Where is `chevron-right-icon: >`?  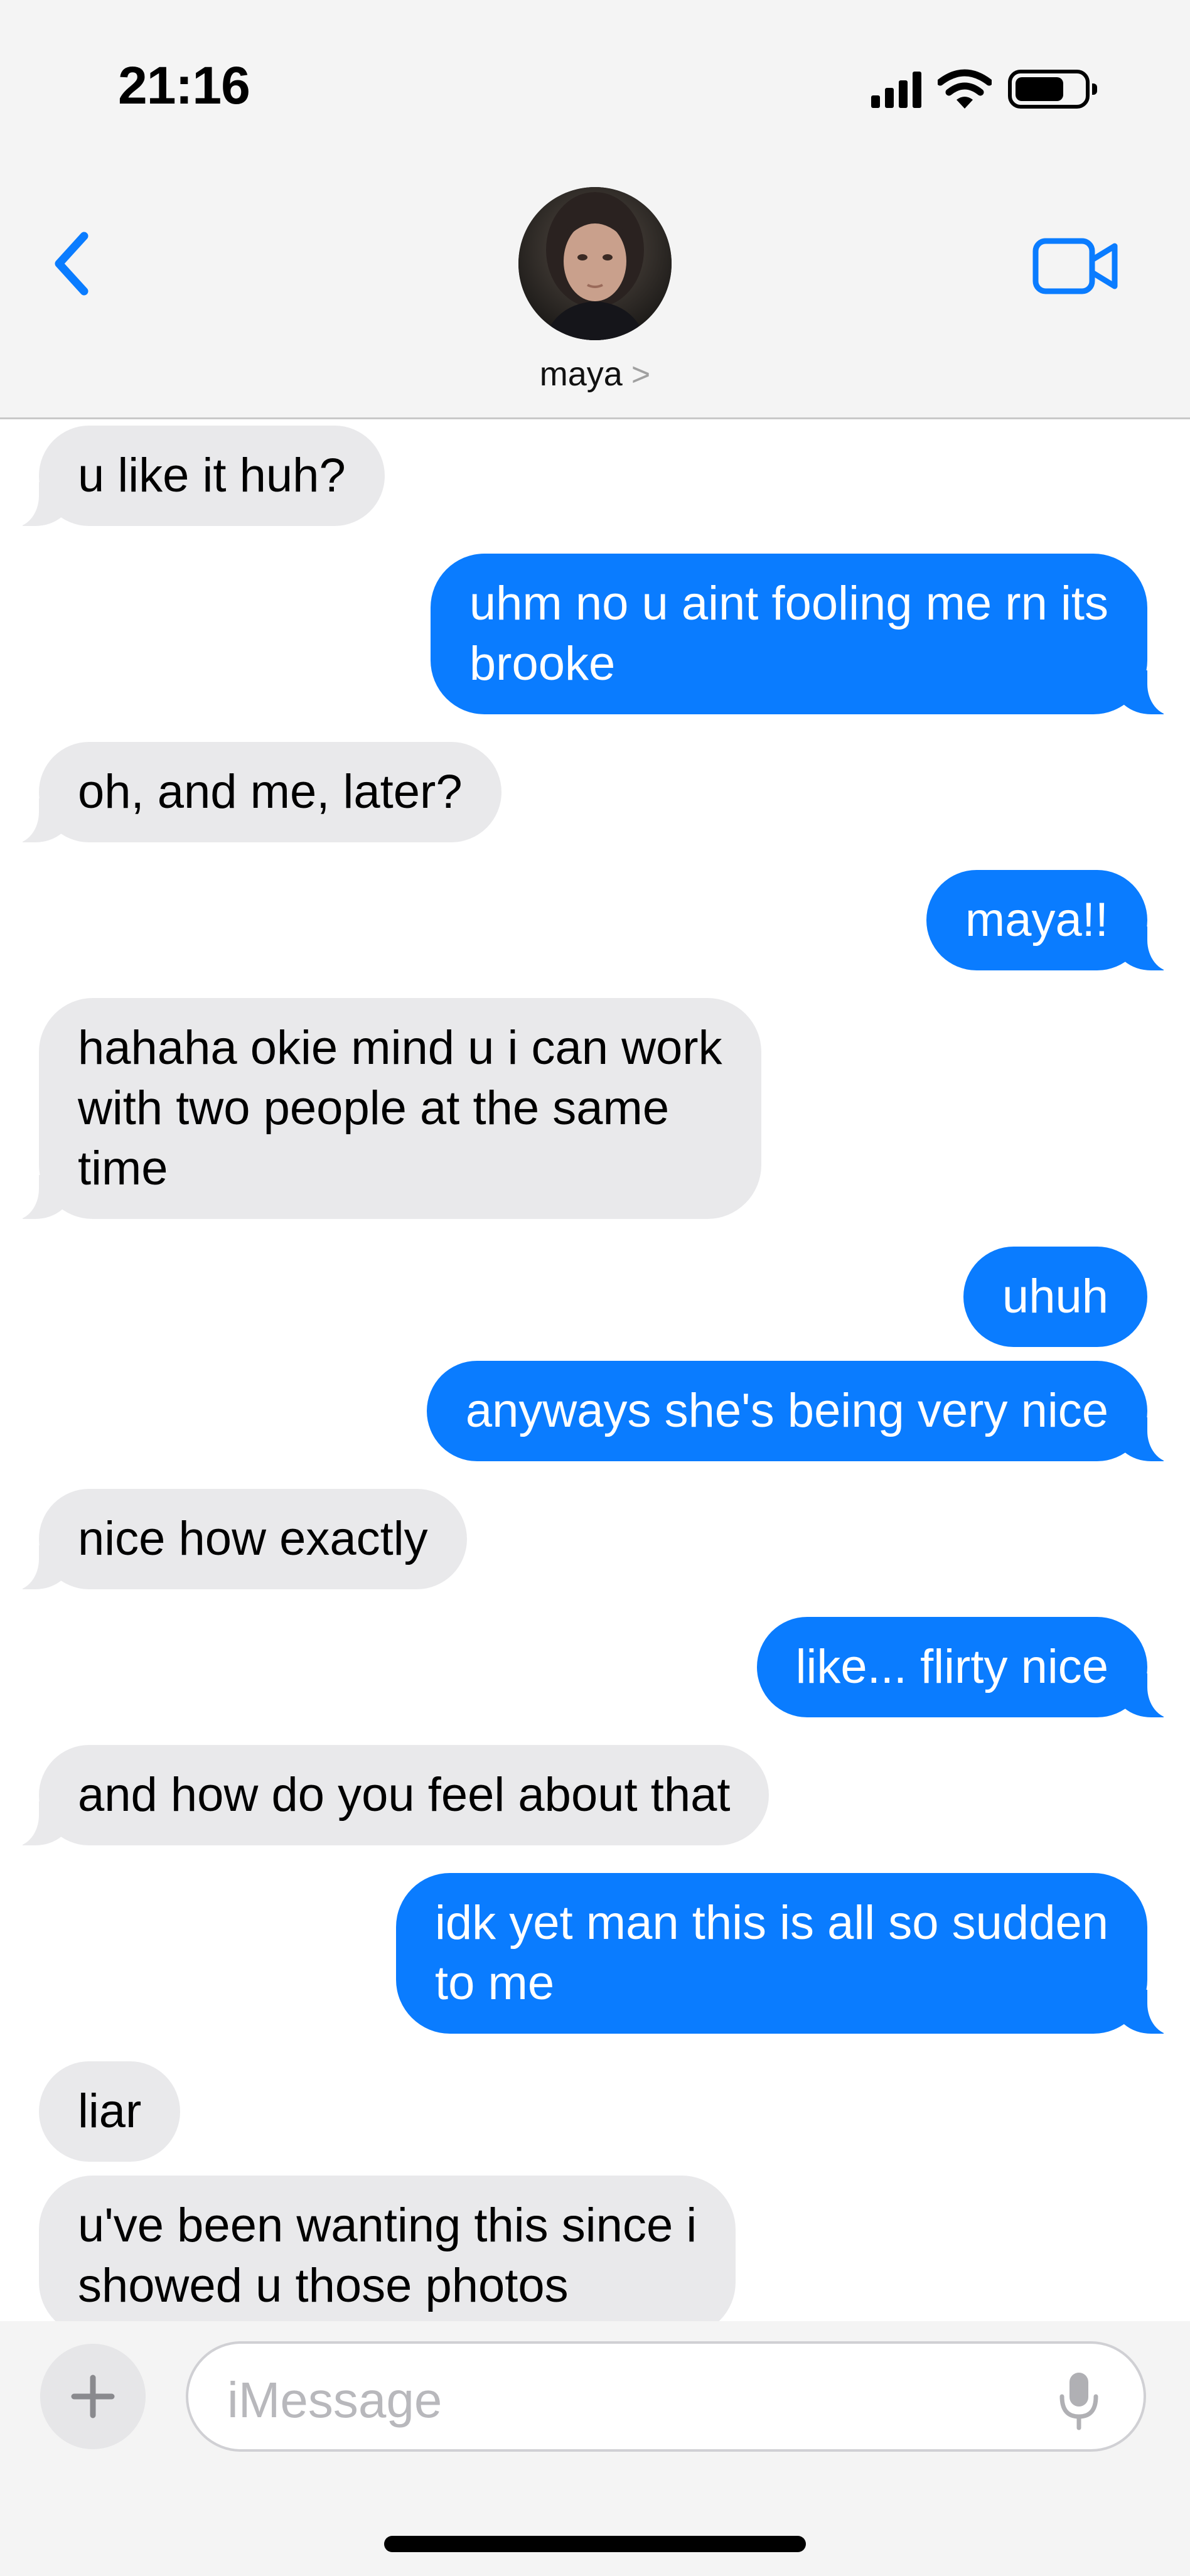 chevron-right-icon: > is located at coordinates (641, 375).